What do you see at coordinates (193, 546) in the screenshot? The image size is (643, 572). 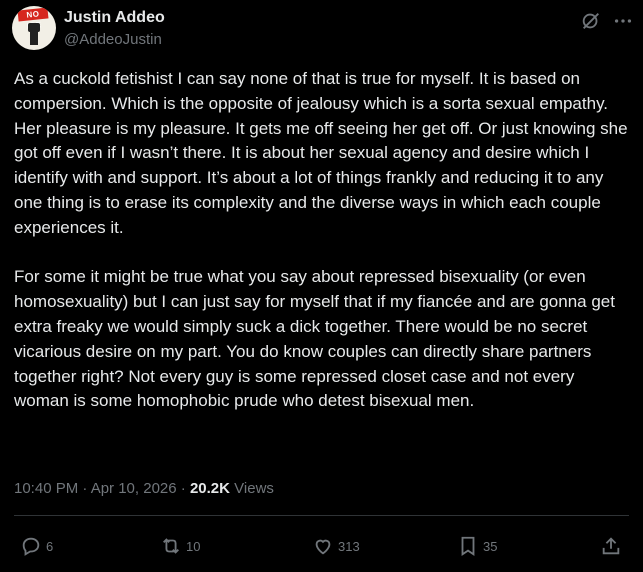 I see `repost-count: 10` at bounding box center [193, 546].